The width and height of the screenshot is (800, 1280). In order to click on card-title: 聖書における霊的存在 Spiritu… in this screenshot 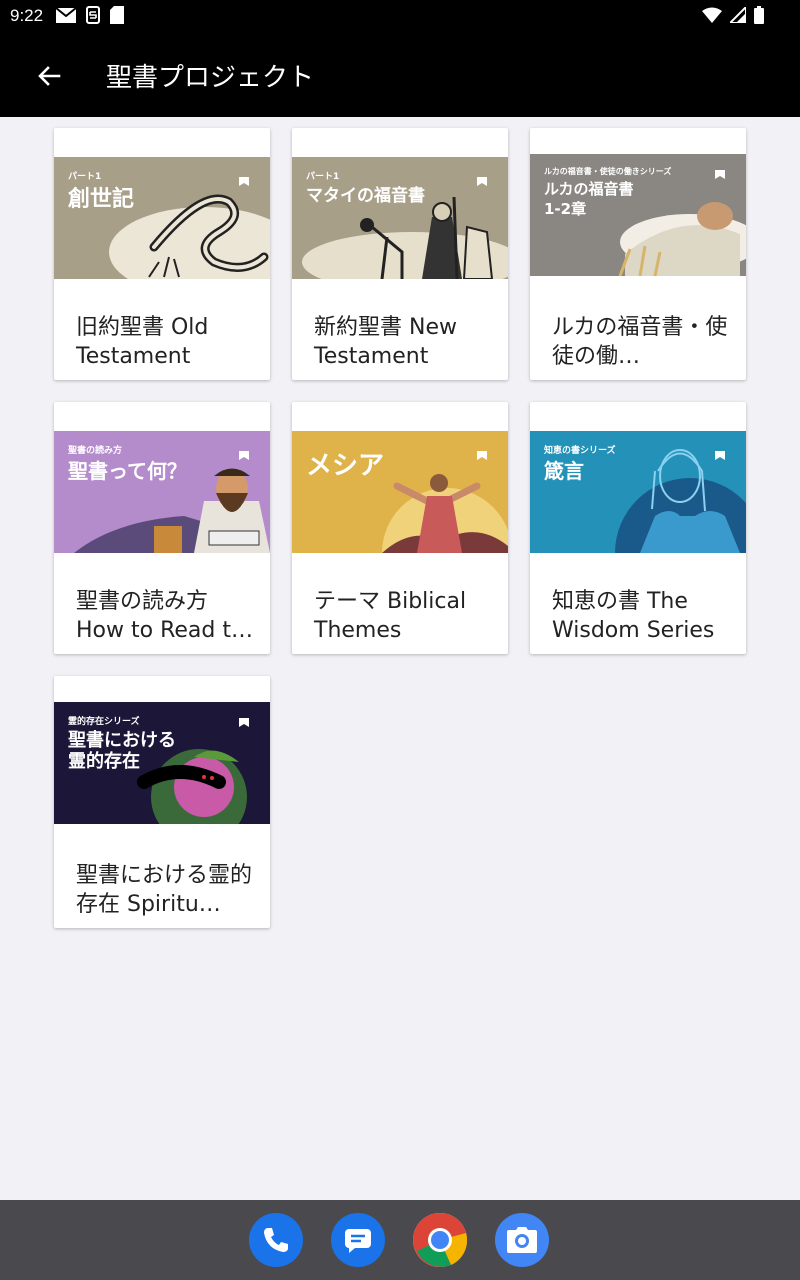, I will do `click(164, 890)`.